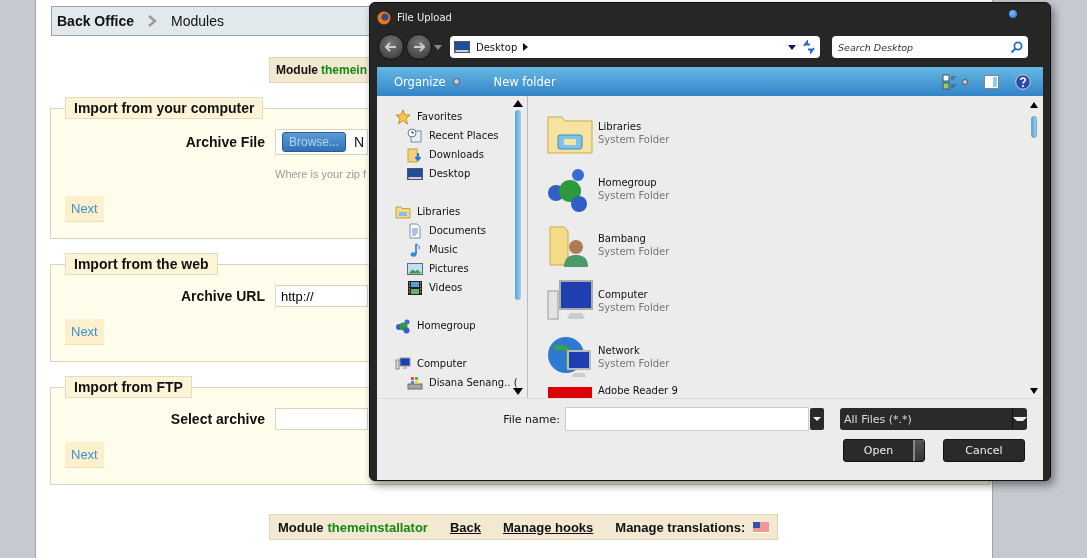 This screenshot has width=1087, height=558. I want to click on nav-item: Homegroup, so click(452, 325).